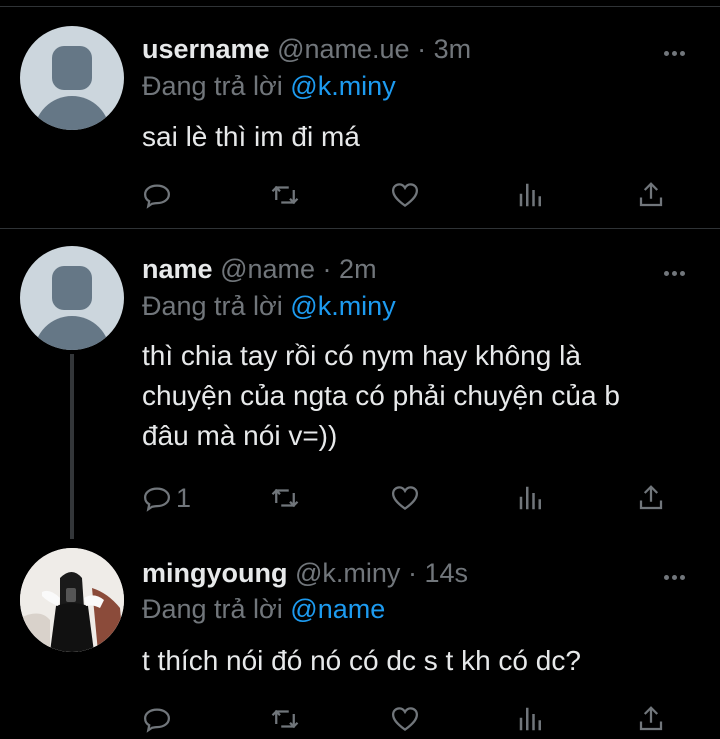  What do you see at coordinates (184, 497) in the screenshot?
I see `reply-count: 1` at bounding box center [184, 497].